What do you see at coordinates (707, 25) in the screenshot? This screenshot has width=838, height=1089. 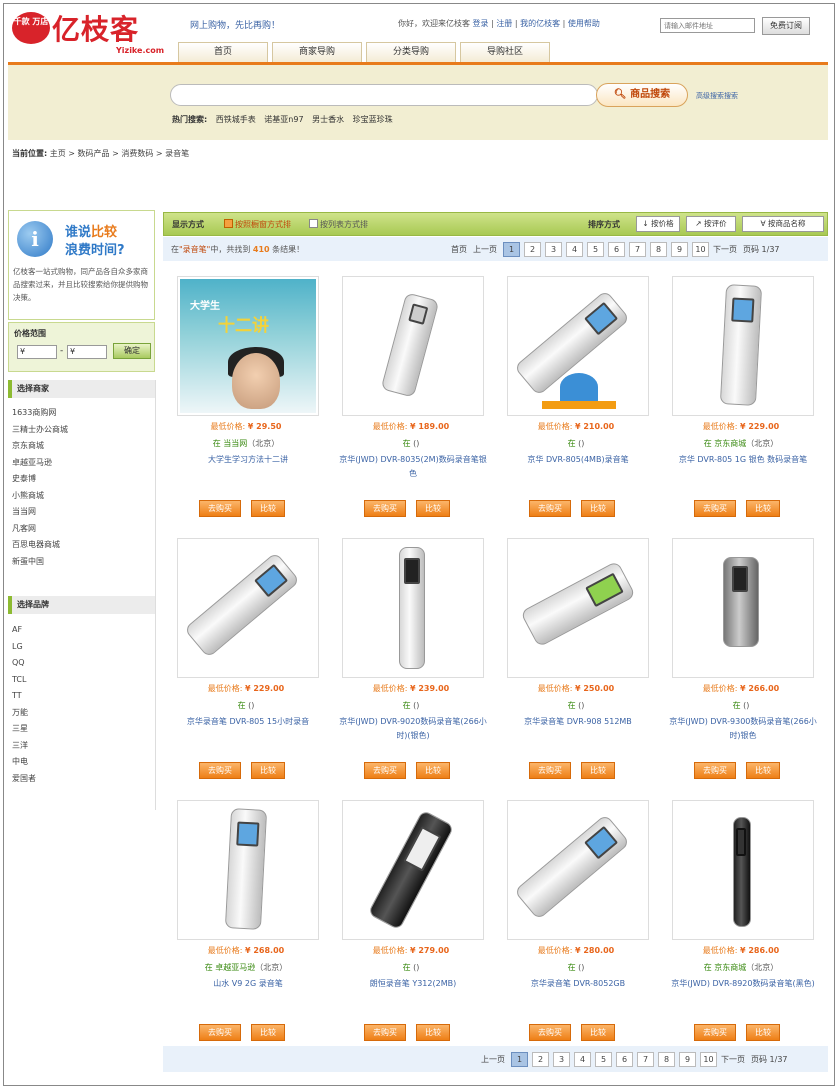 I see `subscribe-email-input` at bounding box center [707, 25].